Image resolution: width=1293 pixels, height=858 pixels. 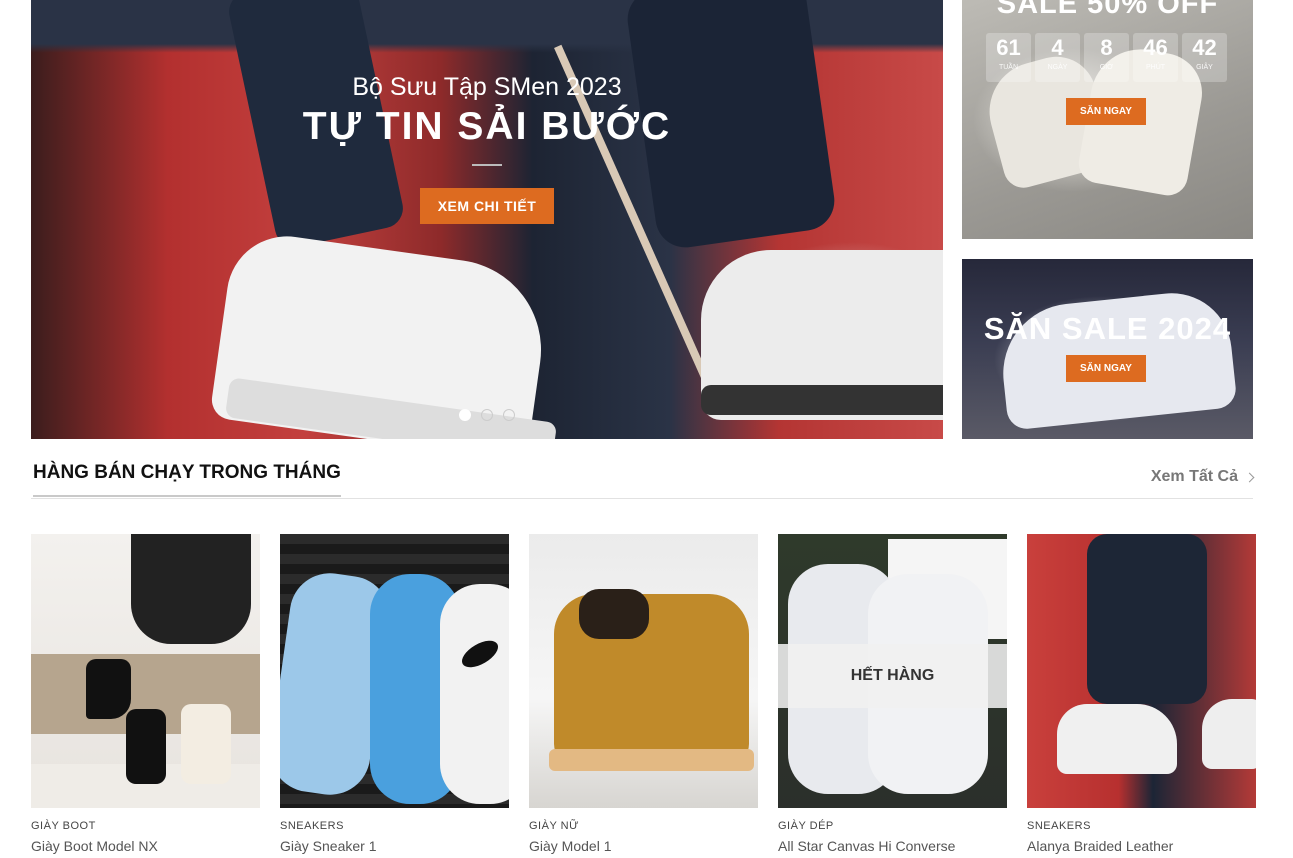 I want to click on countdown-value: 4, so click(x=1057, y=47).